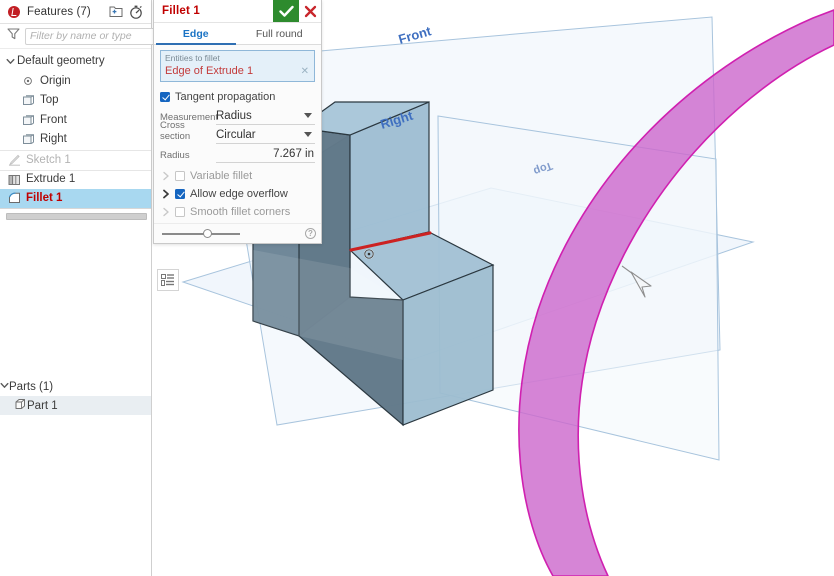  I want to click on fillet-icon, so click(14, 198).